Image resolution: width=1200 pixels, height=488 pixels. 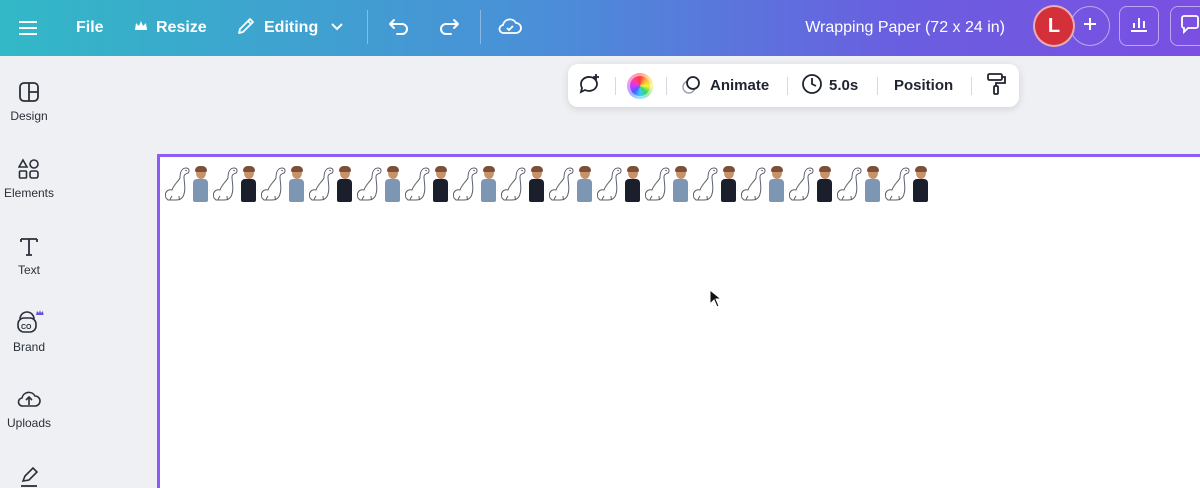 What do you see at coordinates (141, 28) in the screenshot?
I see `crown-icon` at bounding box center [141, 28].